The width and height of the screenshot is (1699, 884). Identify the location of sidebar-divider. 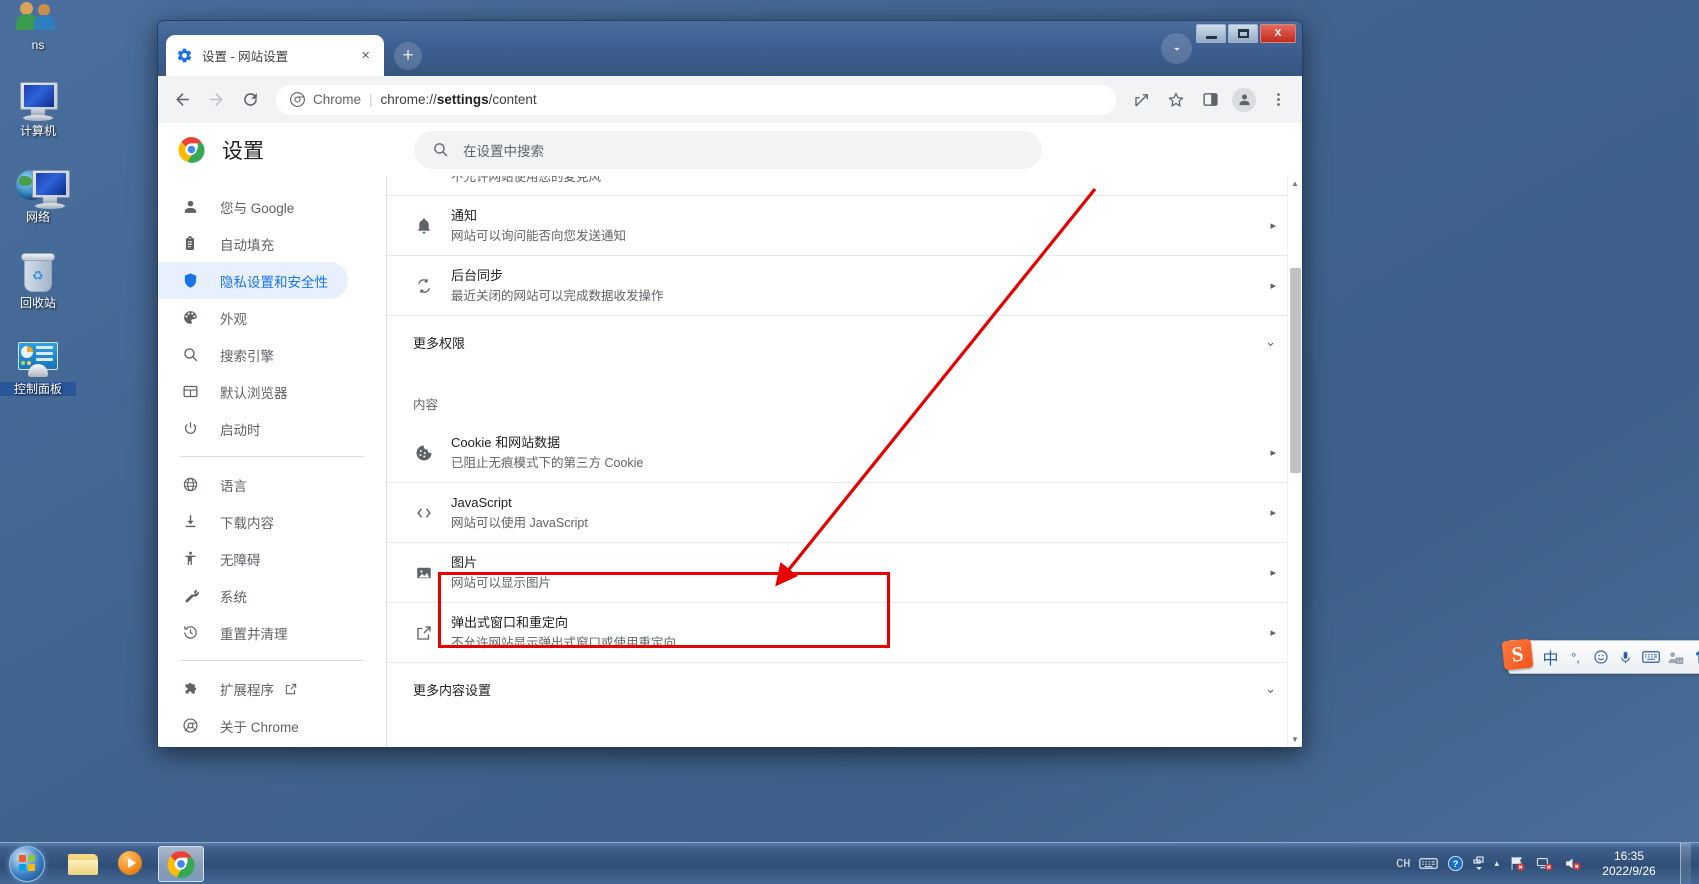
(272, 456).